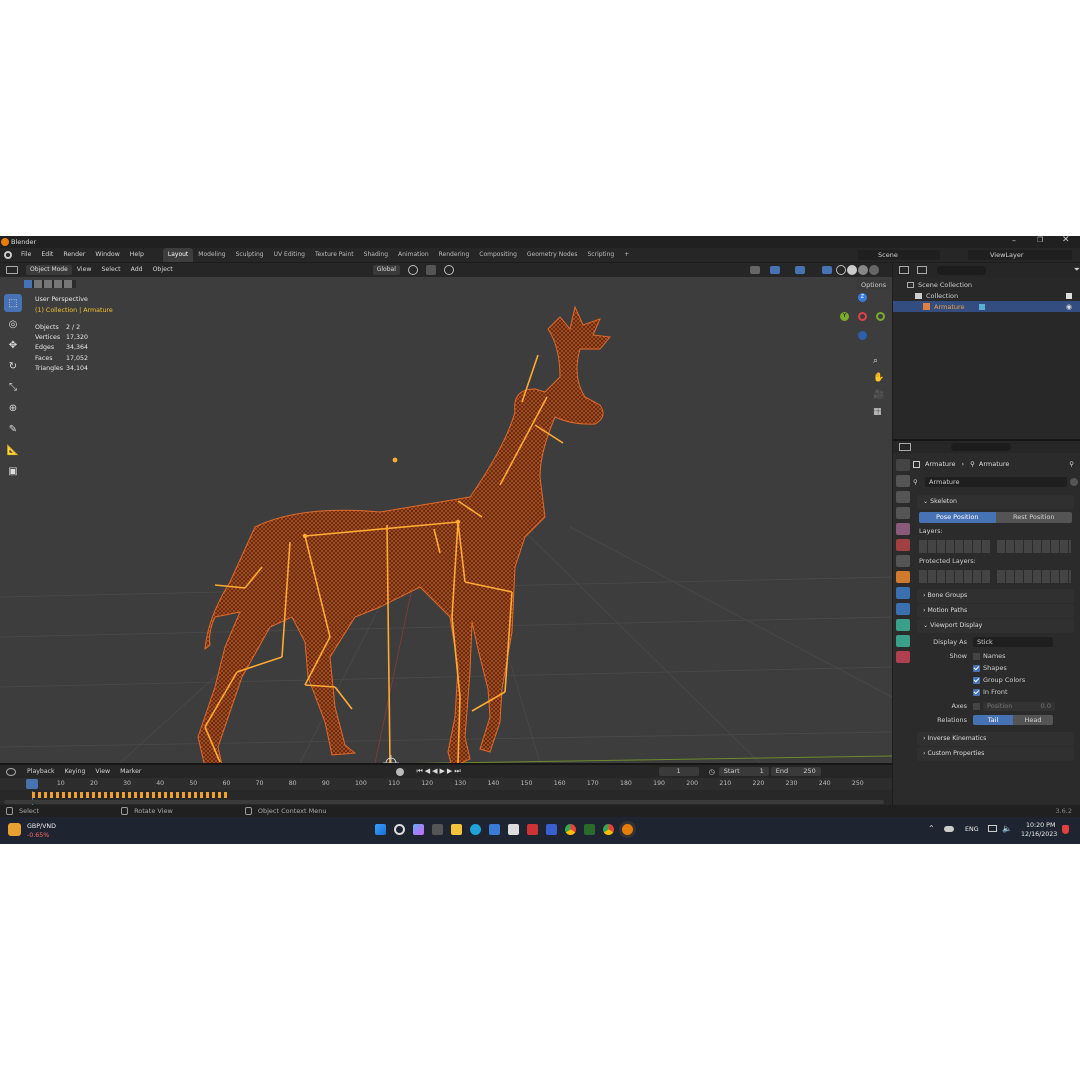 The image size is (1080, 1080). Describe the element at coordinates (995, 546) in the screenshot. I see `bone-layers-grid` at that location.